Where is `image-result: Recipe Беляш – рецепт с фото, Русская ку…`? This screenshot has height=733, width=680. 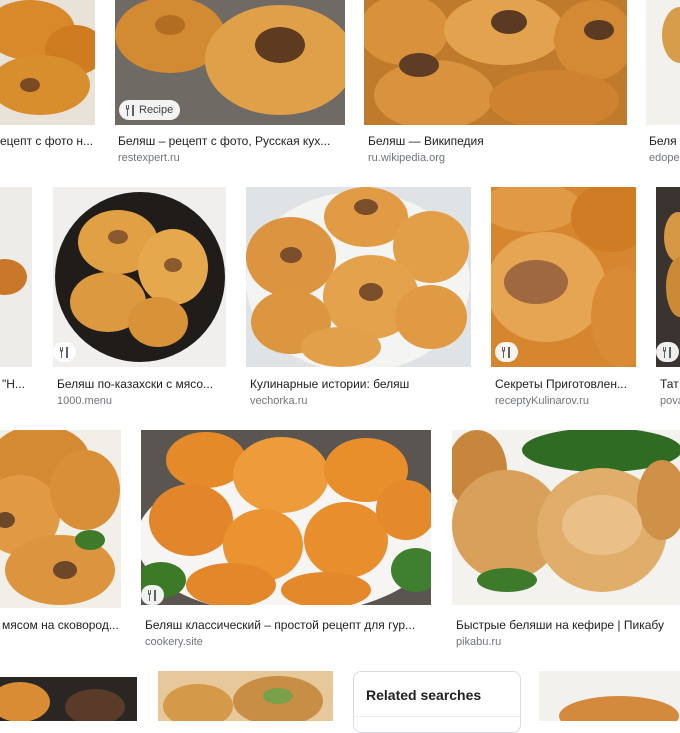
image-result: Recipe Беляш – рецепт с фото, Русская ку… is located at coordinates (230, 82).